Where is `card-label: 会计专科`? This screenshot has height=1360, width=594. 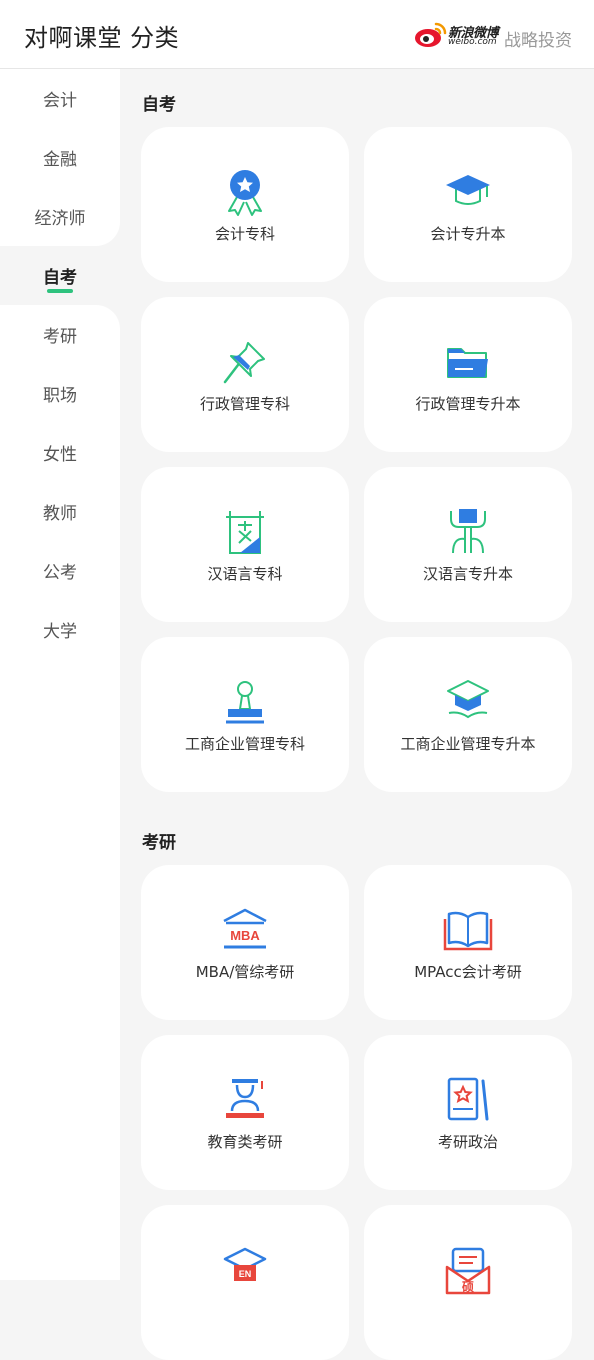 card-label: 会计专科 is located at coordinates (244, 234).